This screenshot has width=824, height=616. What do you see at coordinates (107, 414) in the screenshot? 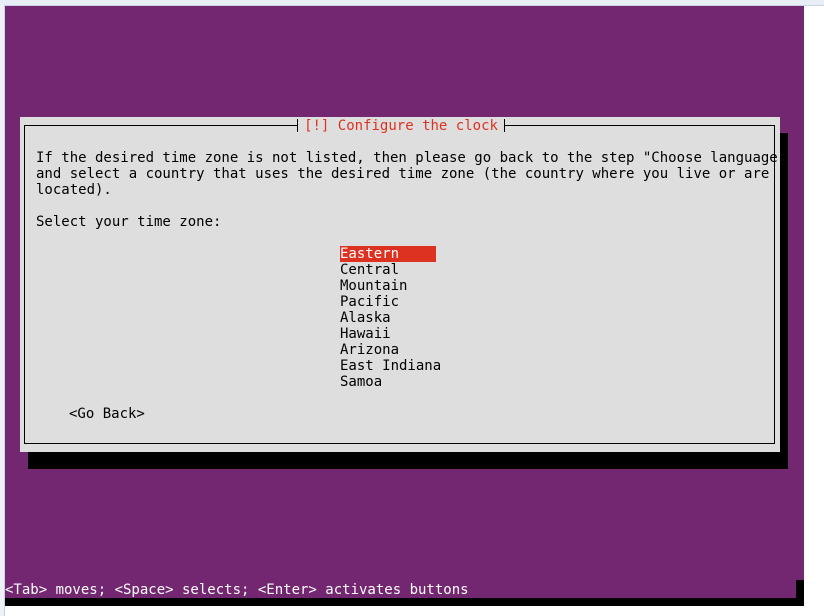
I see `go-back-button: <Go Back>` at bounding box center [107, 414].